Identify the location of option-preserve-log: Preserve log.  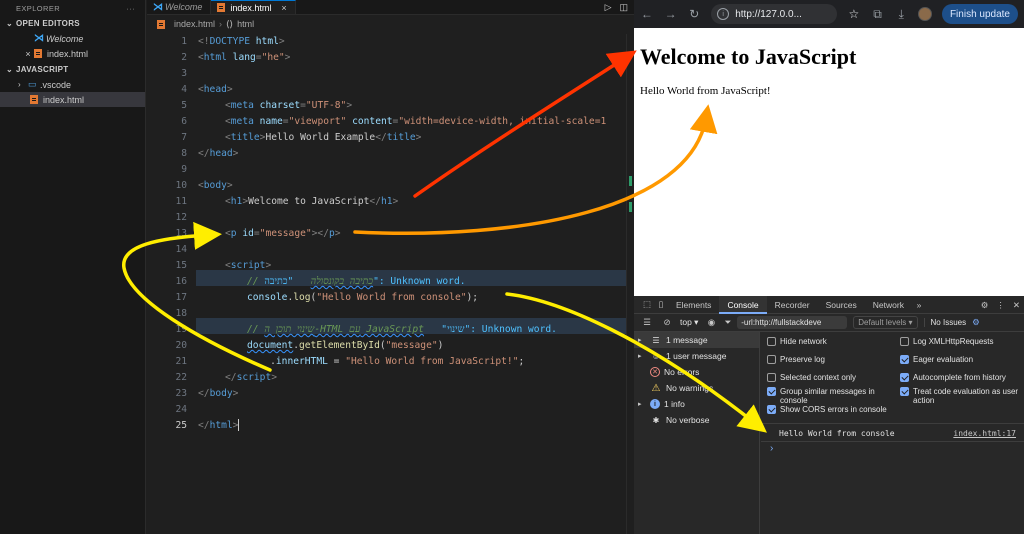
(832, 359).